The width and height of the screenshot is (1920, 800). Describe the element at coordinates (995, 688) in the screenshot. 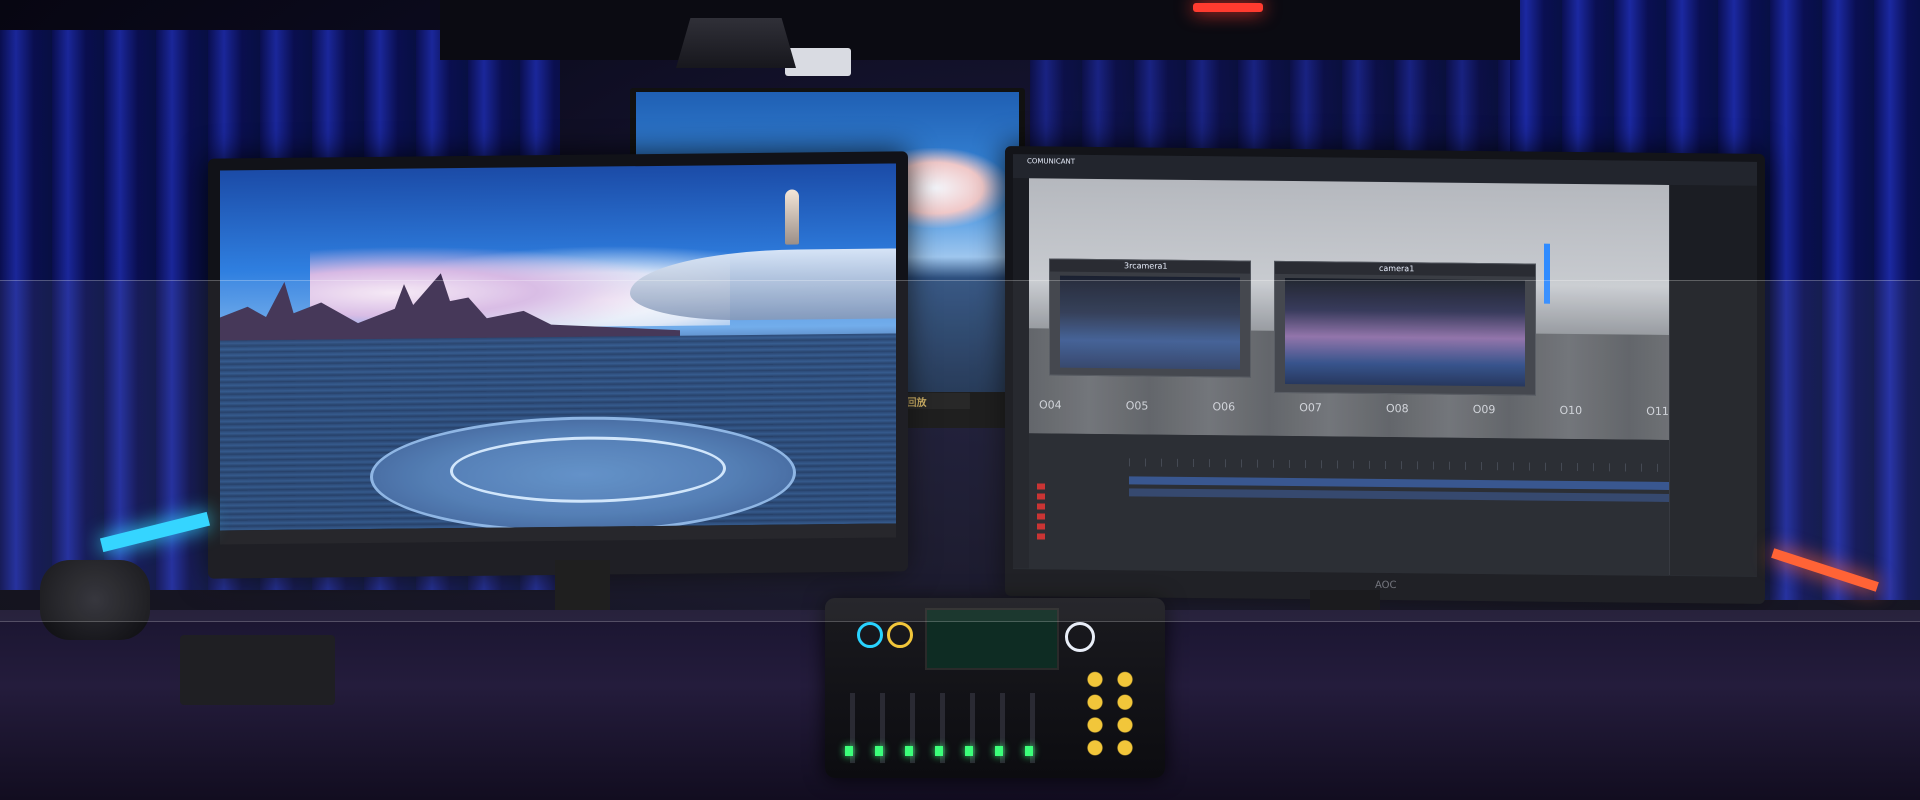

I see `mixer-console` at that location.